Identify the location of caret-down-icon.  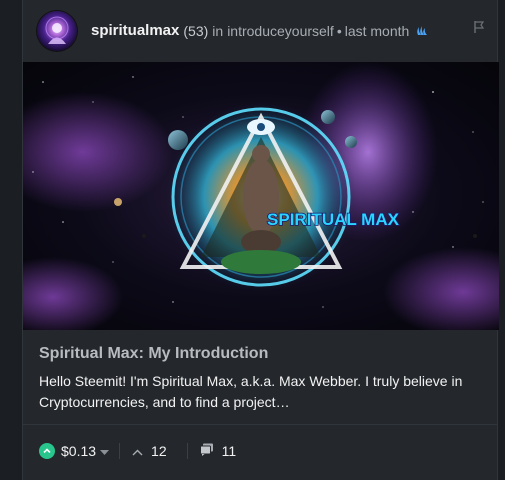
(105, 451).